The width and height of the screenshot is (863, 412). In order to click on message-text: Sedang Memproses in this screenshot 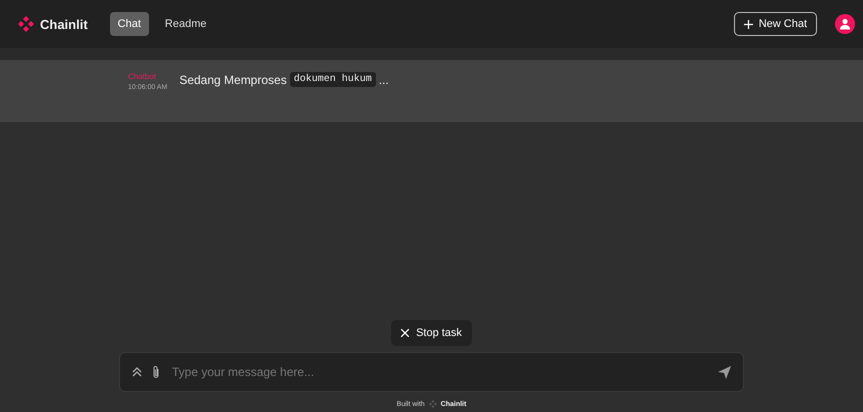, I will do `click(233, 79)`.